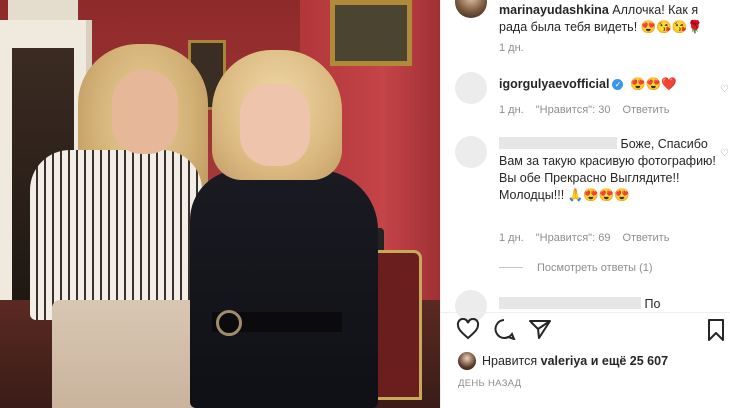  Describe the element at coordinates (618, 84) in the screenshot. I see `verified-badge-icon: ✓` at that location.